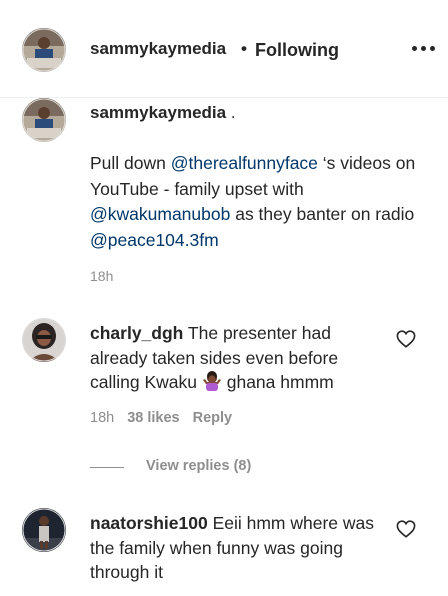 The width and height of the screenshot is (448, 596). I want to click on mention-link: @peace104.3fm, so click(154, 240).